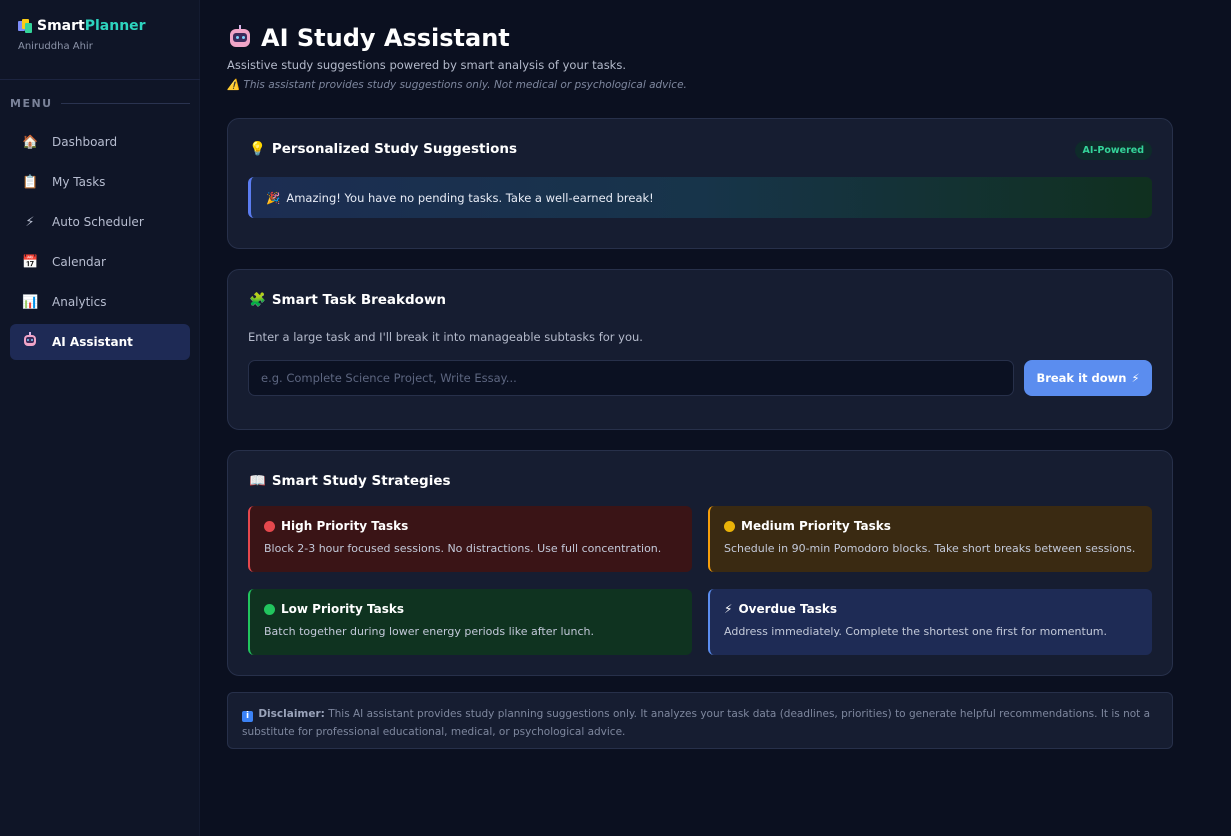  What do you see at coordinates (1081, 378) in the screenshot?
I see `break-it-down-label: Break it down` at bounding box center [1081, 378].